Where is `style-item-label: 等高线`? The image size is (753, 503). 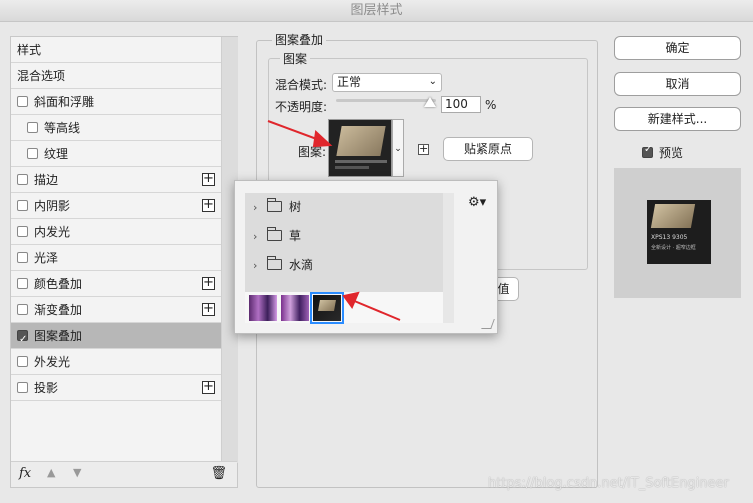 style-item-label: 等高线 is located at coordinates (62, 128).